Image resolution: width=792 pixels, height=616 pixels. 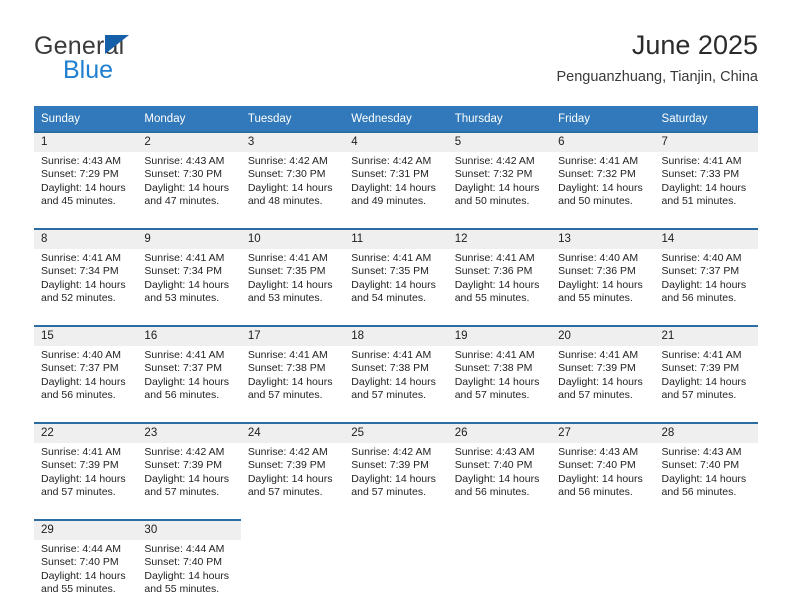 What do you see at coordinates (86, 432) in the screenshot?
I see `day-number: 22` at bounding box center [86, 432].